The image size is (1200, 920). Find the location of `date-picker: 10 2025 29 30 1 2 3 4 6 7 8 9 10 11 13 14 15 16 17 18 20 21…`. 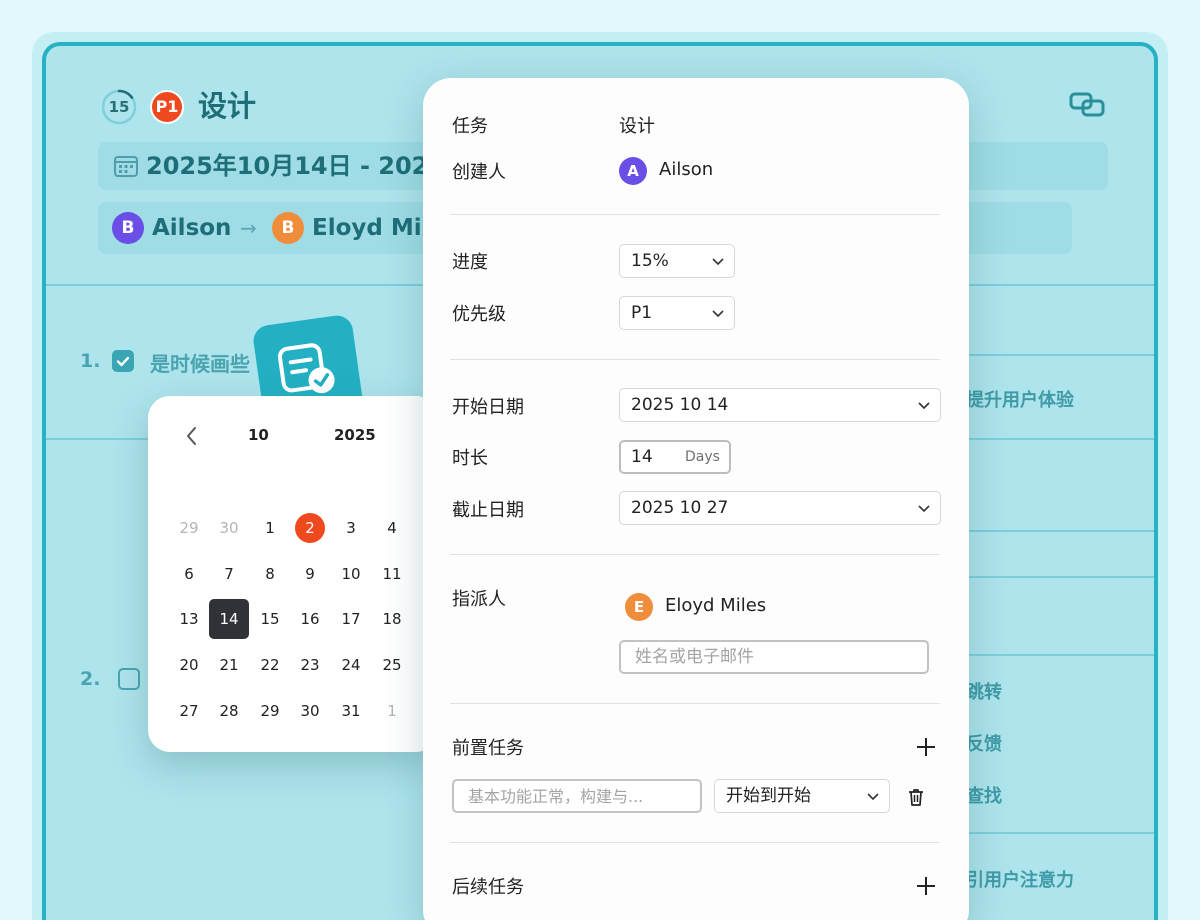

date-picker: 10 2025 29 30 1 2 3 4 6 7 8 9 10 11 13 14 15 16 17 18 20 21… is located at coordinates (293, 574).